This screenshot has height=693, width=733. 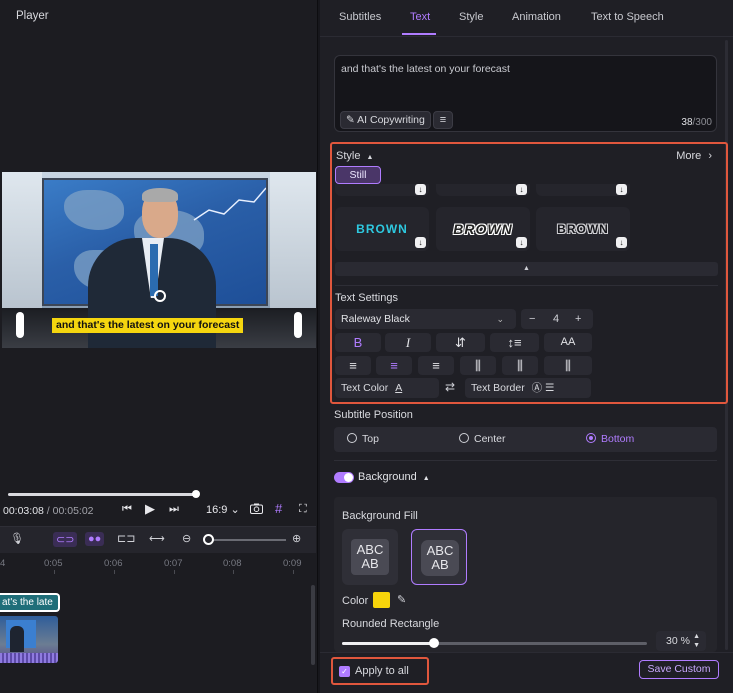 I want to click on font-size-value: 4, so click(x=556, y=319).